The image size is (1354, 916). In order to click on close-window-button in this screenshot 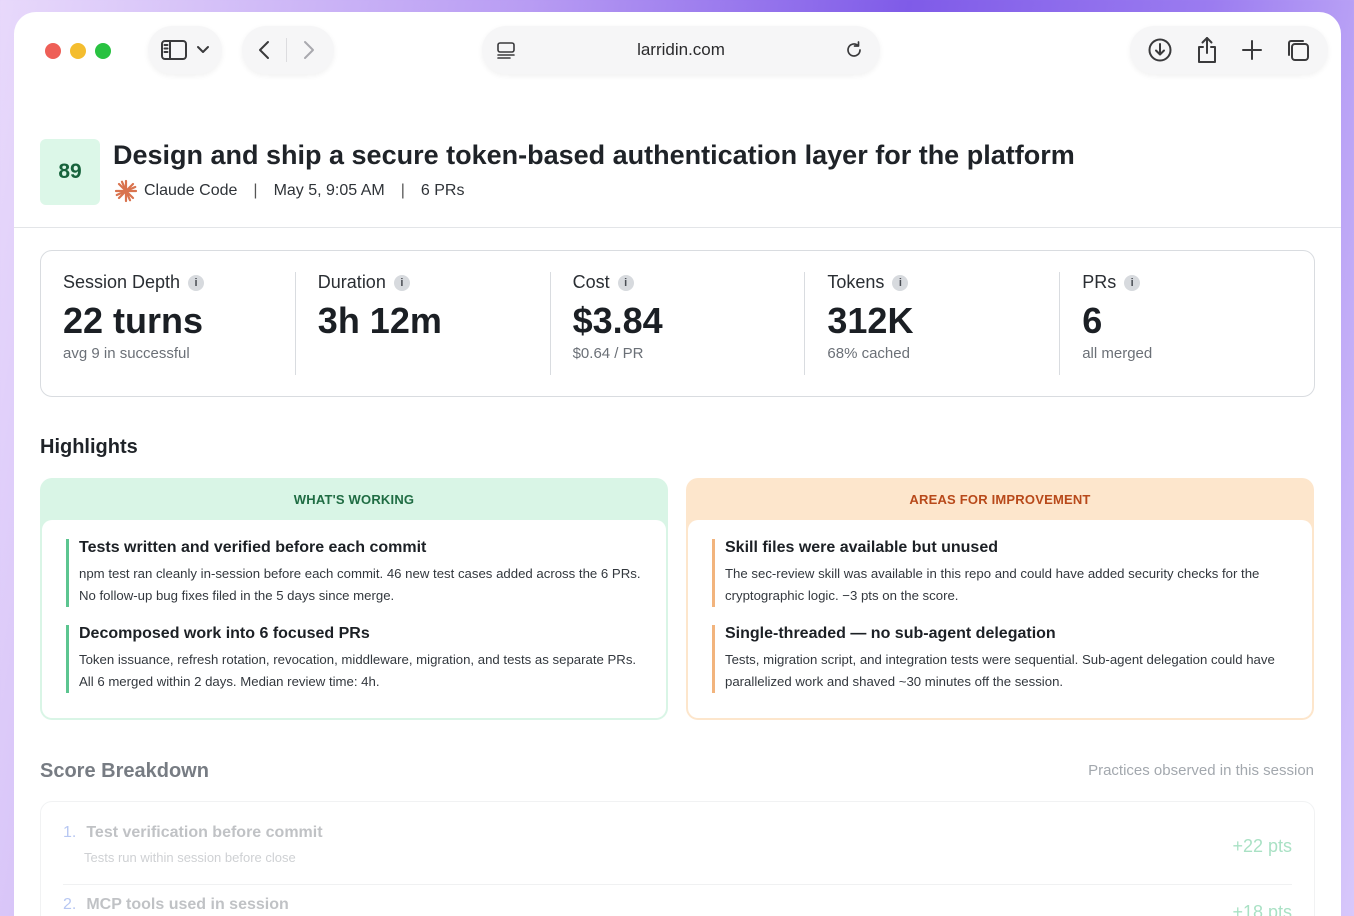, I will do `click(53, 51)`.